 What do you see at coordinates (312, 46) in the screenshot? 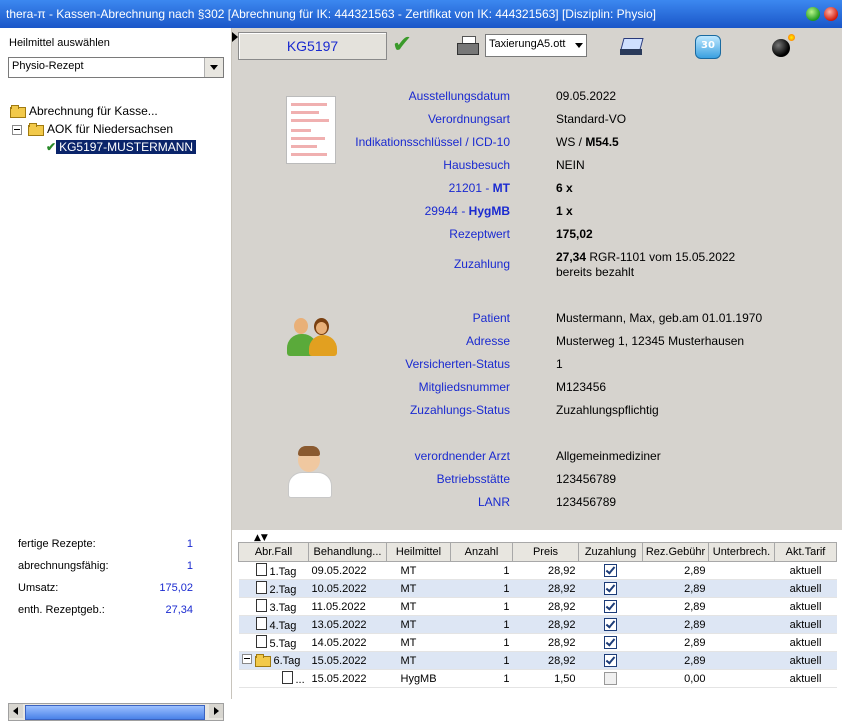
I see `rezept-number-field: KG5197` at bounding box center [312, 46].